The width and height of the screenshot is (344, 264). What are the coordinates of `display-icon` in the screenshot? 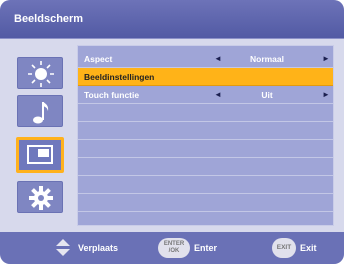 It's located at (40, 154).